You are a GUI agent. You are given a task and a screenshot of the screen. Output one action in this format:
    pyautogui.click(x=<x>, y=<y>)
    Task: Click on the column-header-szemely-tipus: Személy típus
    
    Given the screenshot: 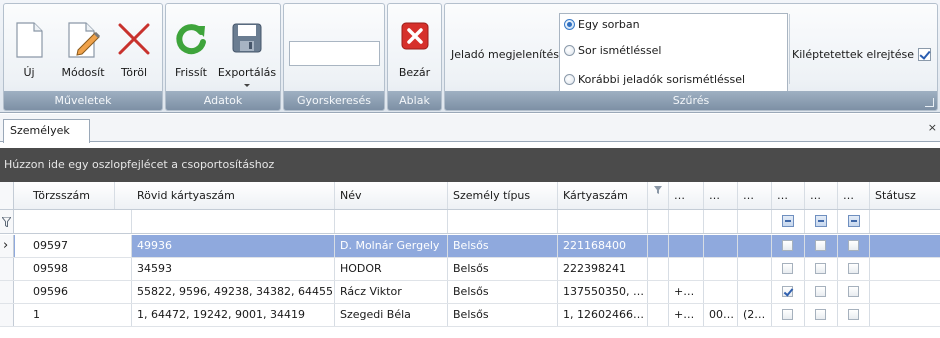 What is the action you would take?
    pyautogui.click(x=503, y=195)
    